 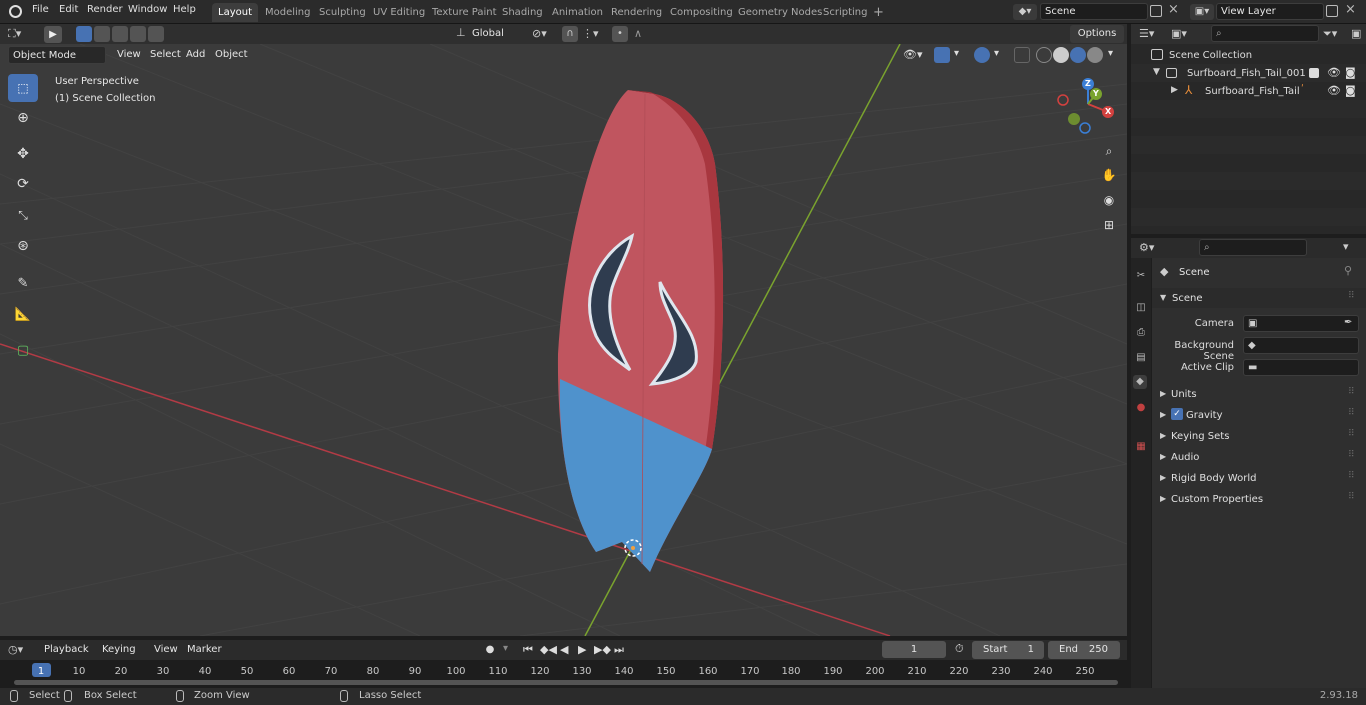 What do you see at coordinates (21, 34) in the screenshot?
I see `editor-type-icon: ⛶▾` at bounding box center [21, 34].